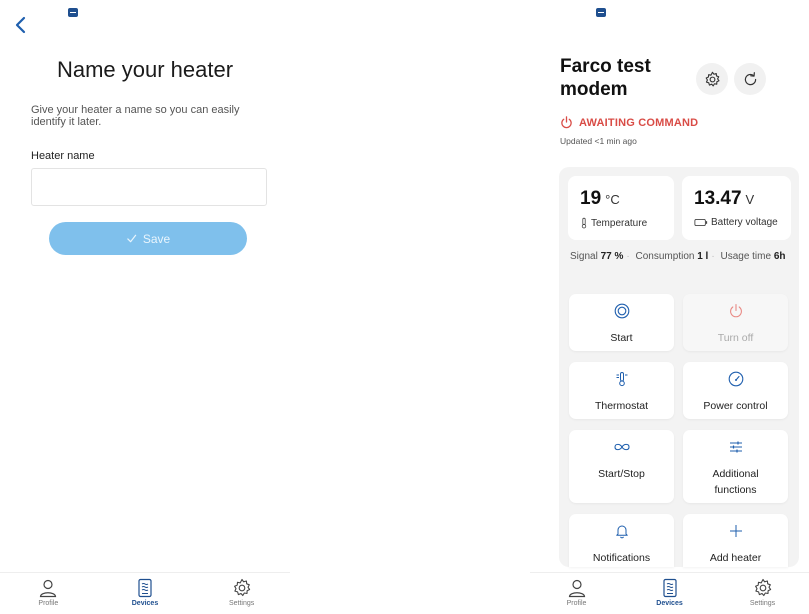 Image resolution: width=809 pixels, height=614 pixels. I want to click on temperature-reading: 19 °C, so click(600, 199).